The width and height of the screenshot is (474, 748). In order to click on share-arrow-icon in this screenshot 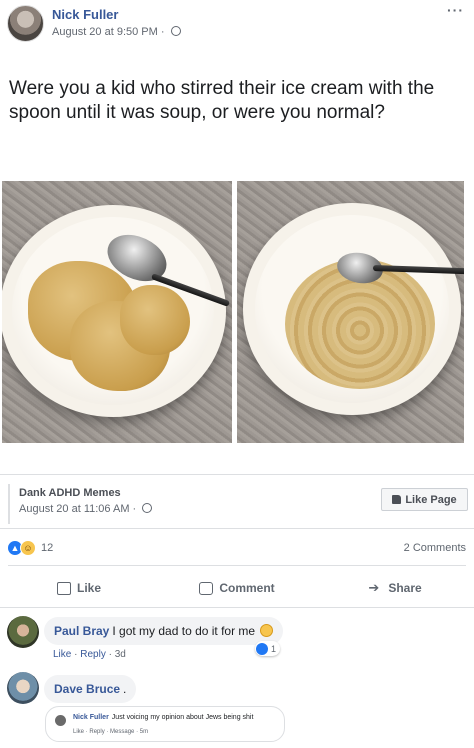, I will do `click(375, 588)`.